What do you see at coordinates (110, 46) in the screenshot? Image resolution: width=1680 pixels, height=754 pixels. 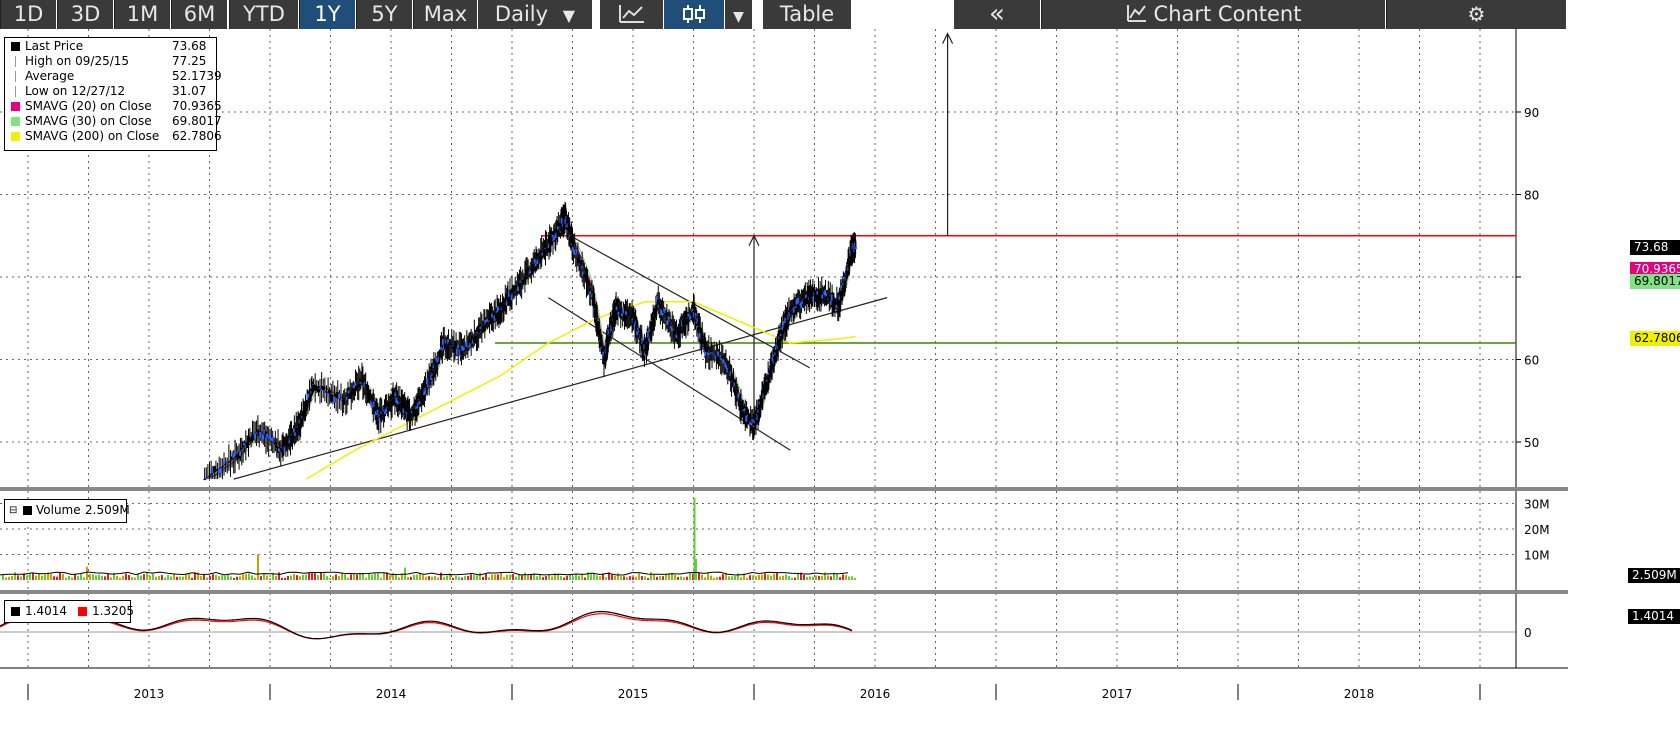 I see `legend-row: Last Price 73.68` at bounding box center [110, 46].